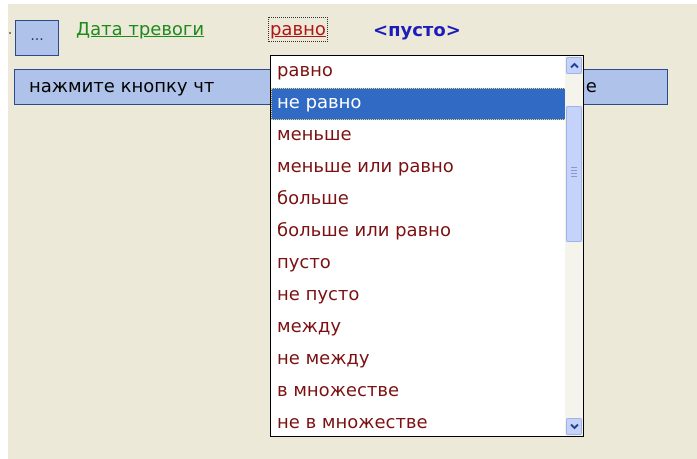  I want to click on operator-option: не в множестве, so click(419, 422).